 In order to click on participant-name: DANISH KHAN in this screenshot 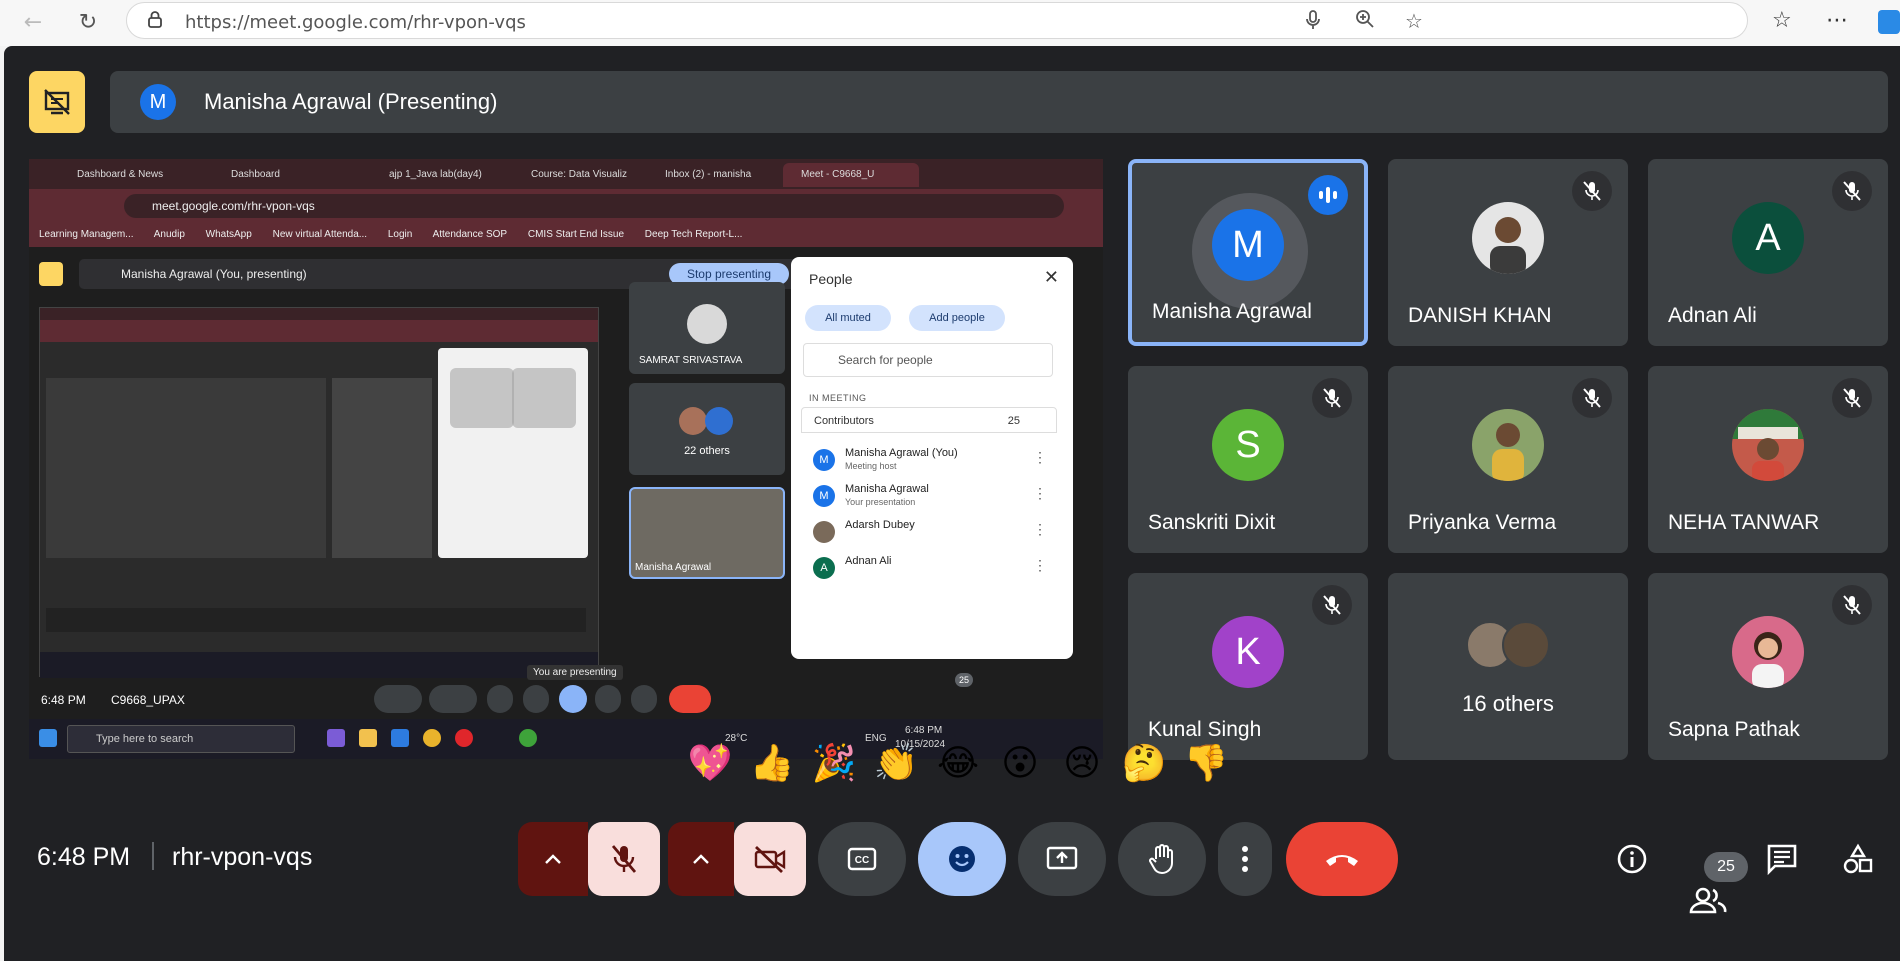, I will do `click(1480, 315)`.